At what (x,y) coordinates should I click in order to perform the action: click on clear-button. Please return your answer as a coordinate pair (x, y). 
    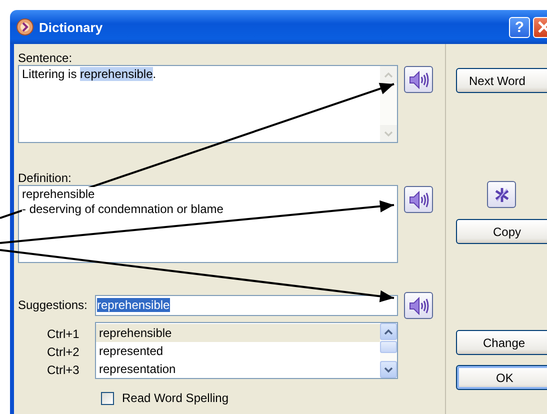
    Looking at the image, I should click on (501, 194).